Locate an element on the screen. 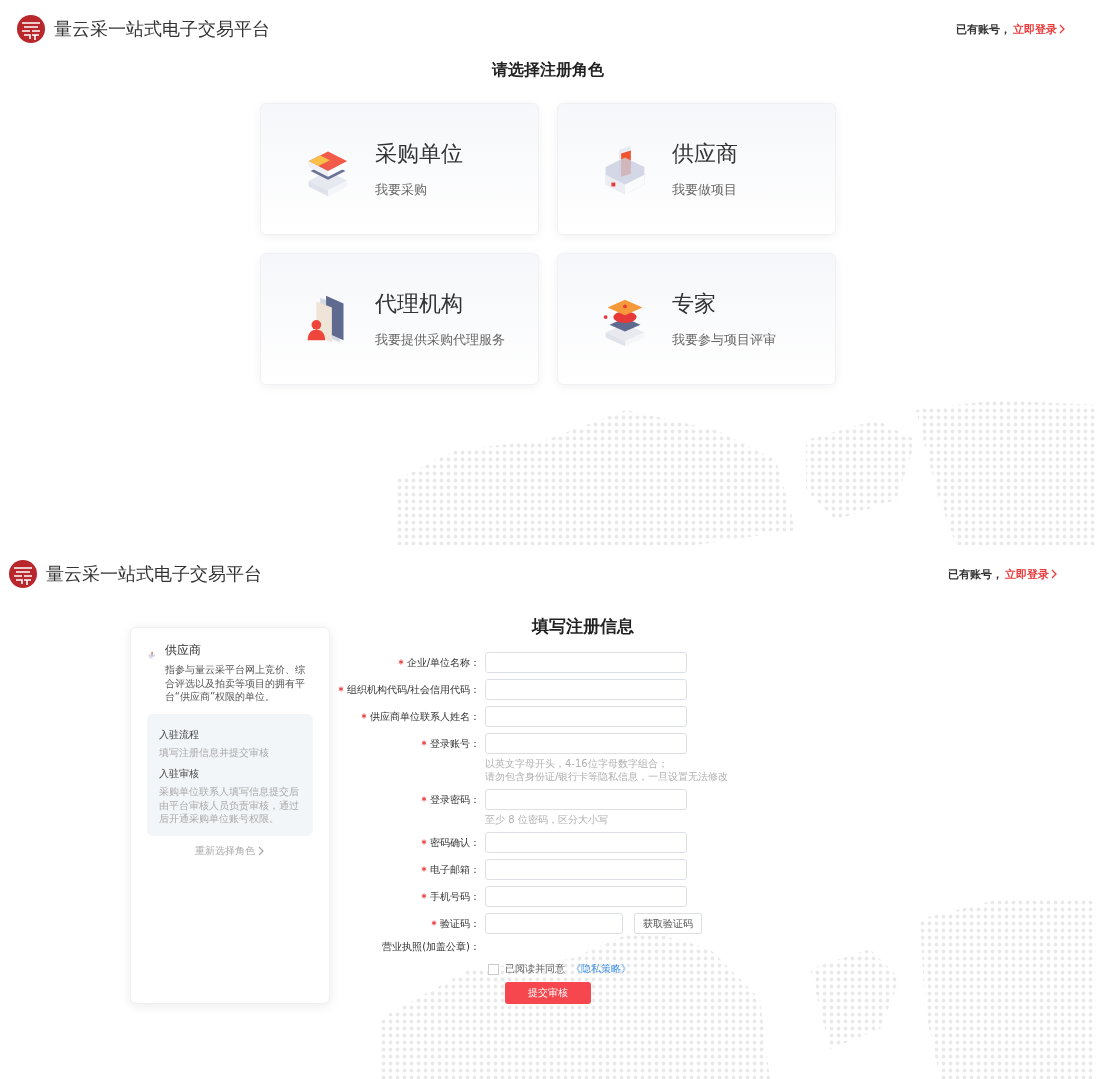  role-card: 专家 我要参与项目评审 is located at coordinates (696, 319).